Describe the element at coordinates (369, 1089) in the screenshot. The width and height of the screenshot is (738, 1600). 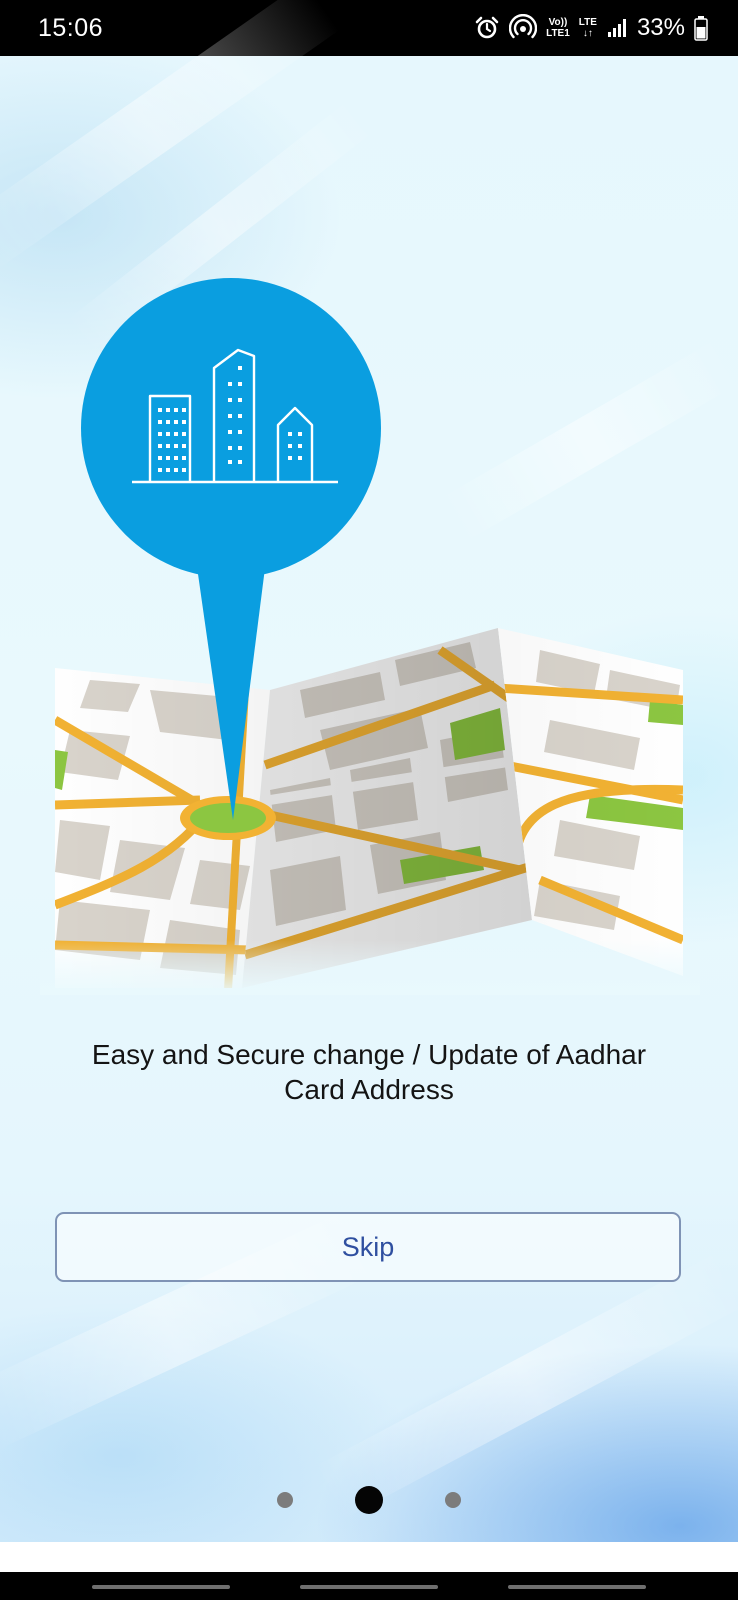
I see `caption-line-2: Card Address` at that location.